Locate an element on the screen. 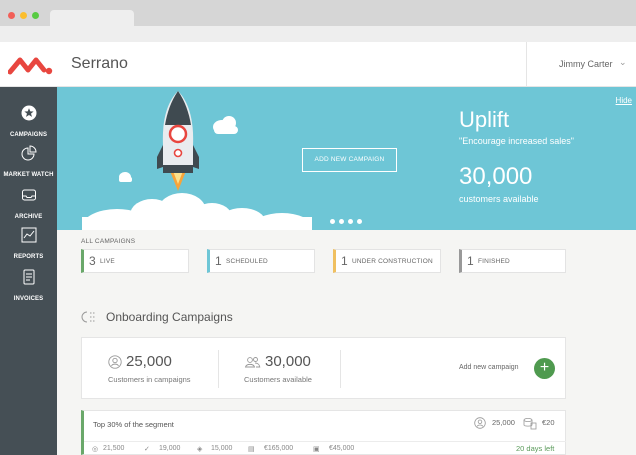  check-circle-icon: ✓ is located at coordinates (147, 449).